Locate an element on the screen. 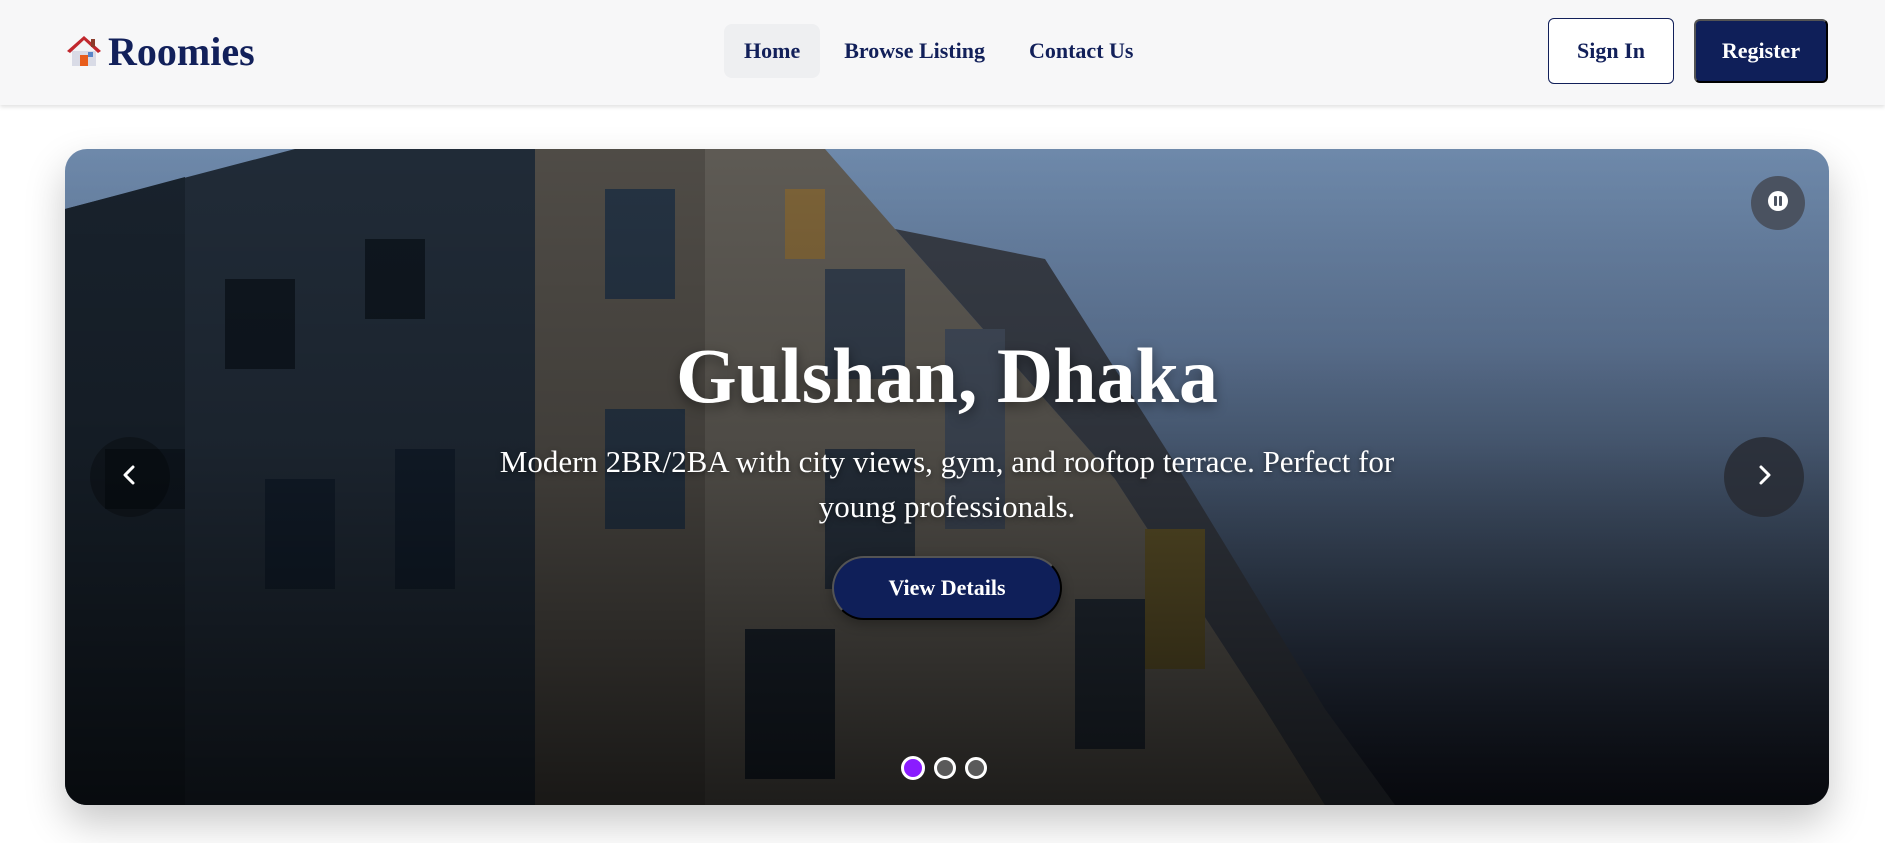  brand: Roomies is located at coordinates (160, 51).